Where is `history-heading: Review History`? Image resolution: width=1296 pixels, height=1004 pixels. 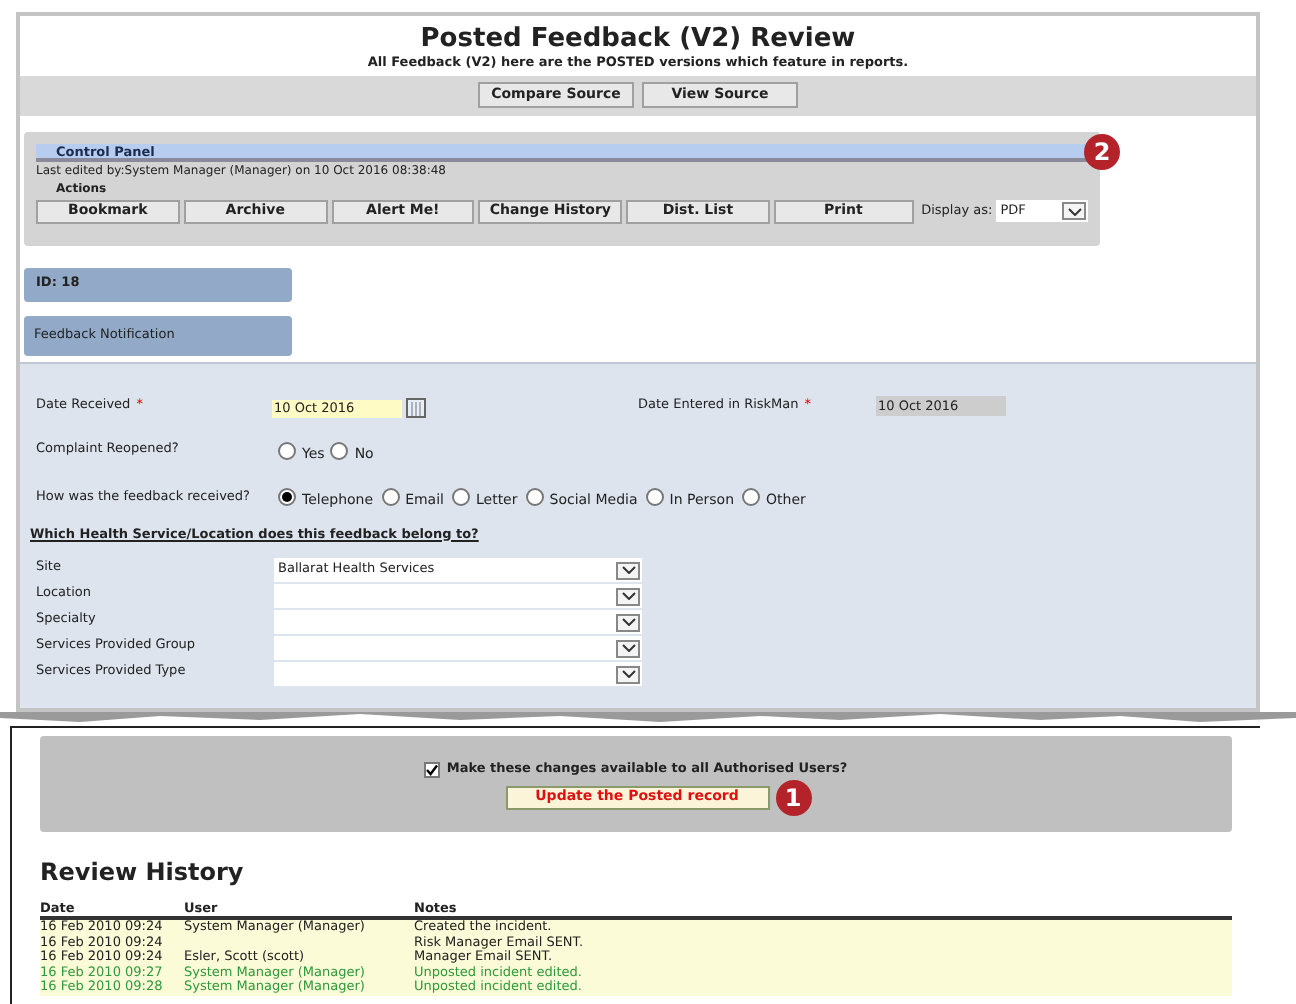
history-heading: Review History is located at coordinates (143, 872).